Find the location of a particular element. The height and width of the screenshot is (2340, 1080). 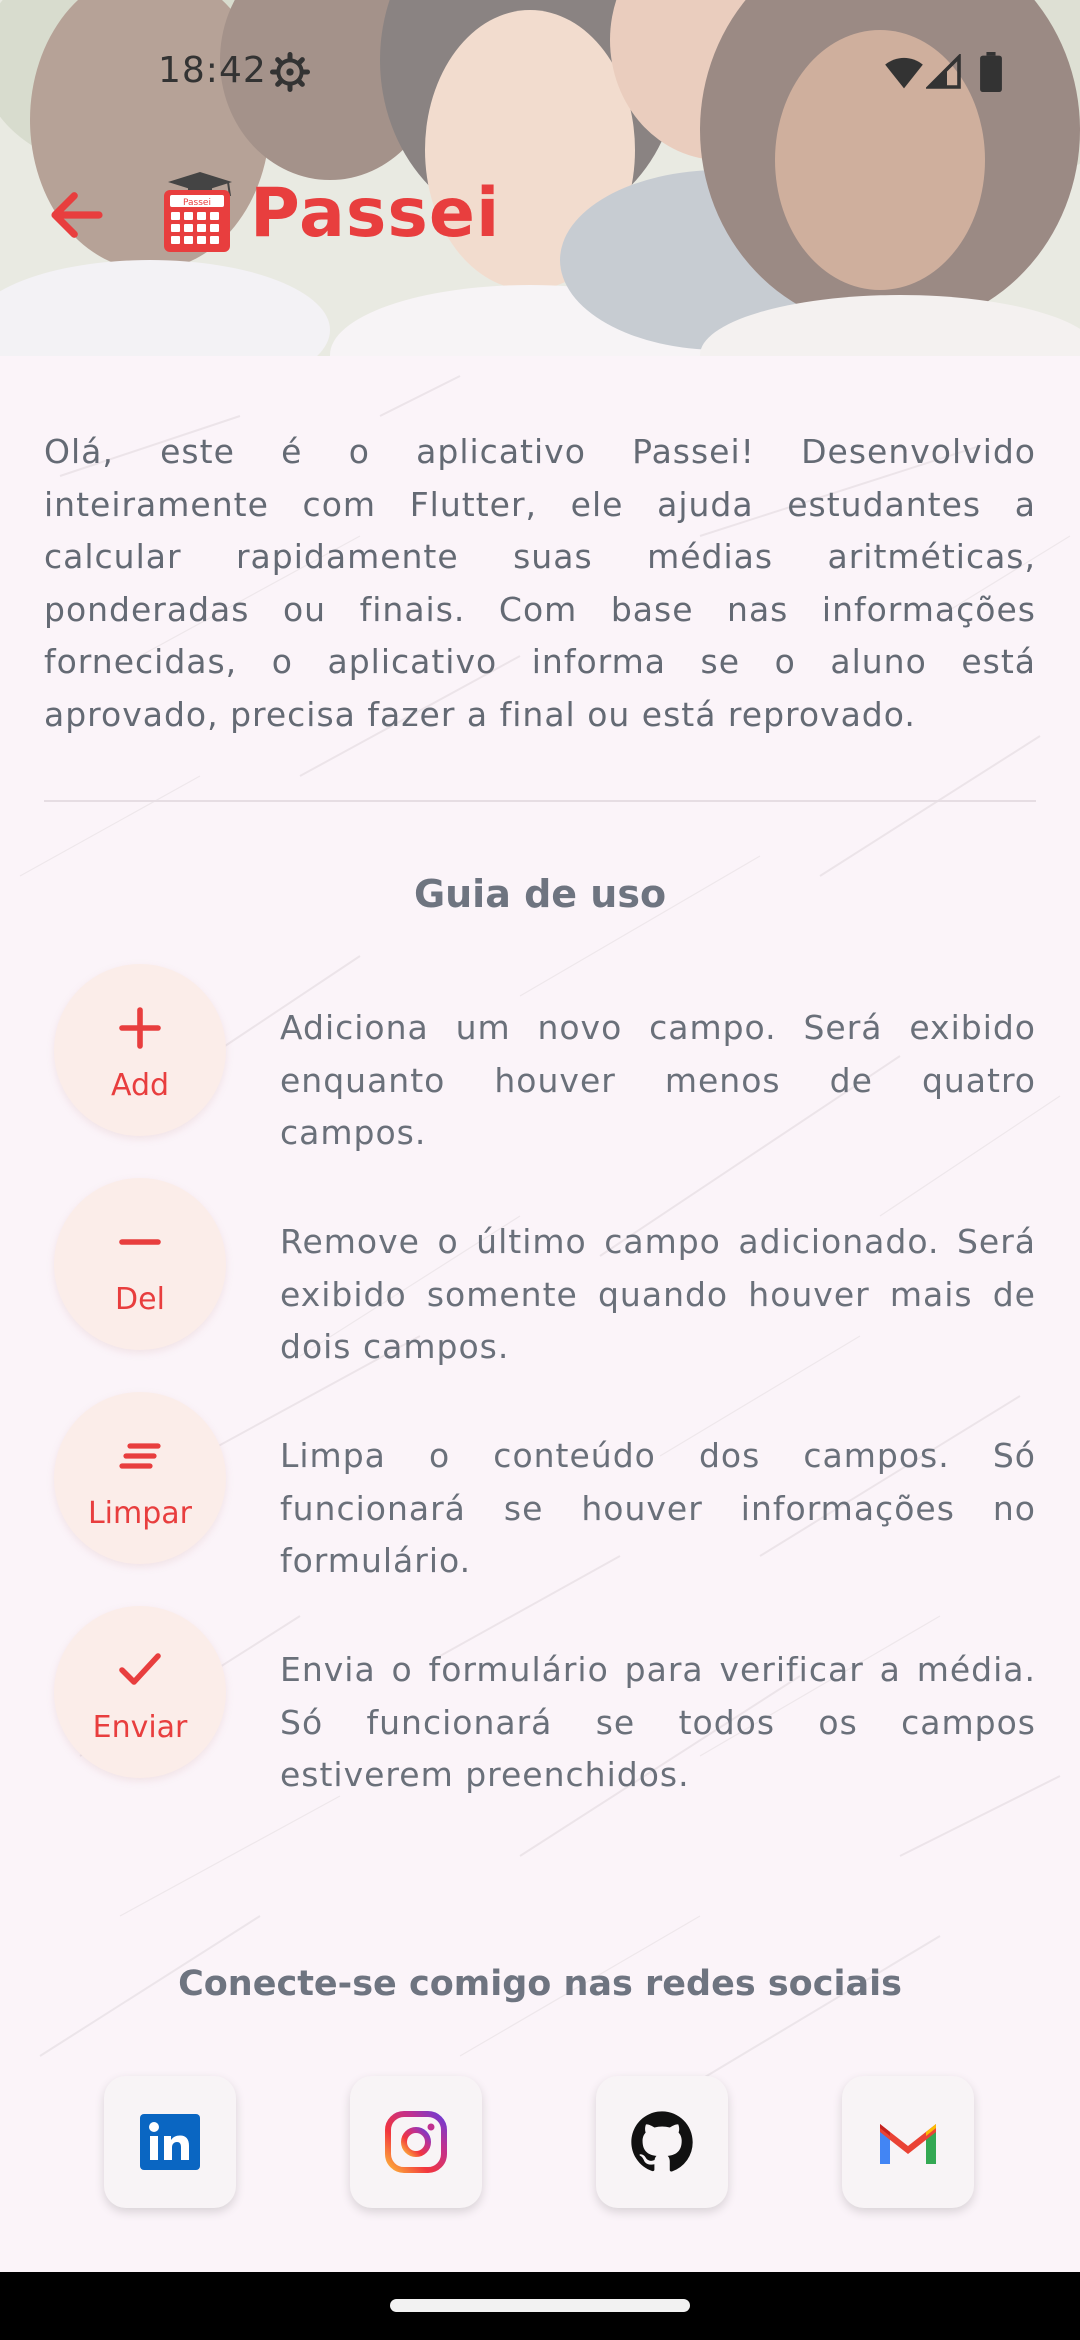

gmail-button is located at coordinates (908, 2142).